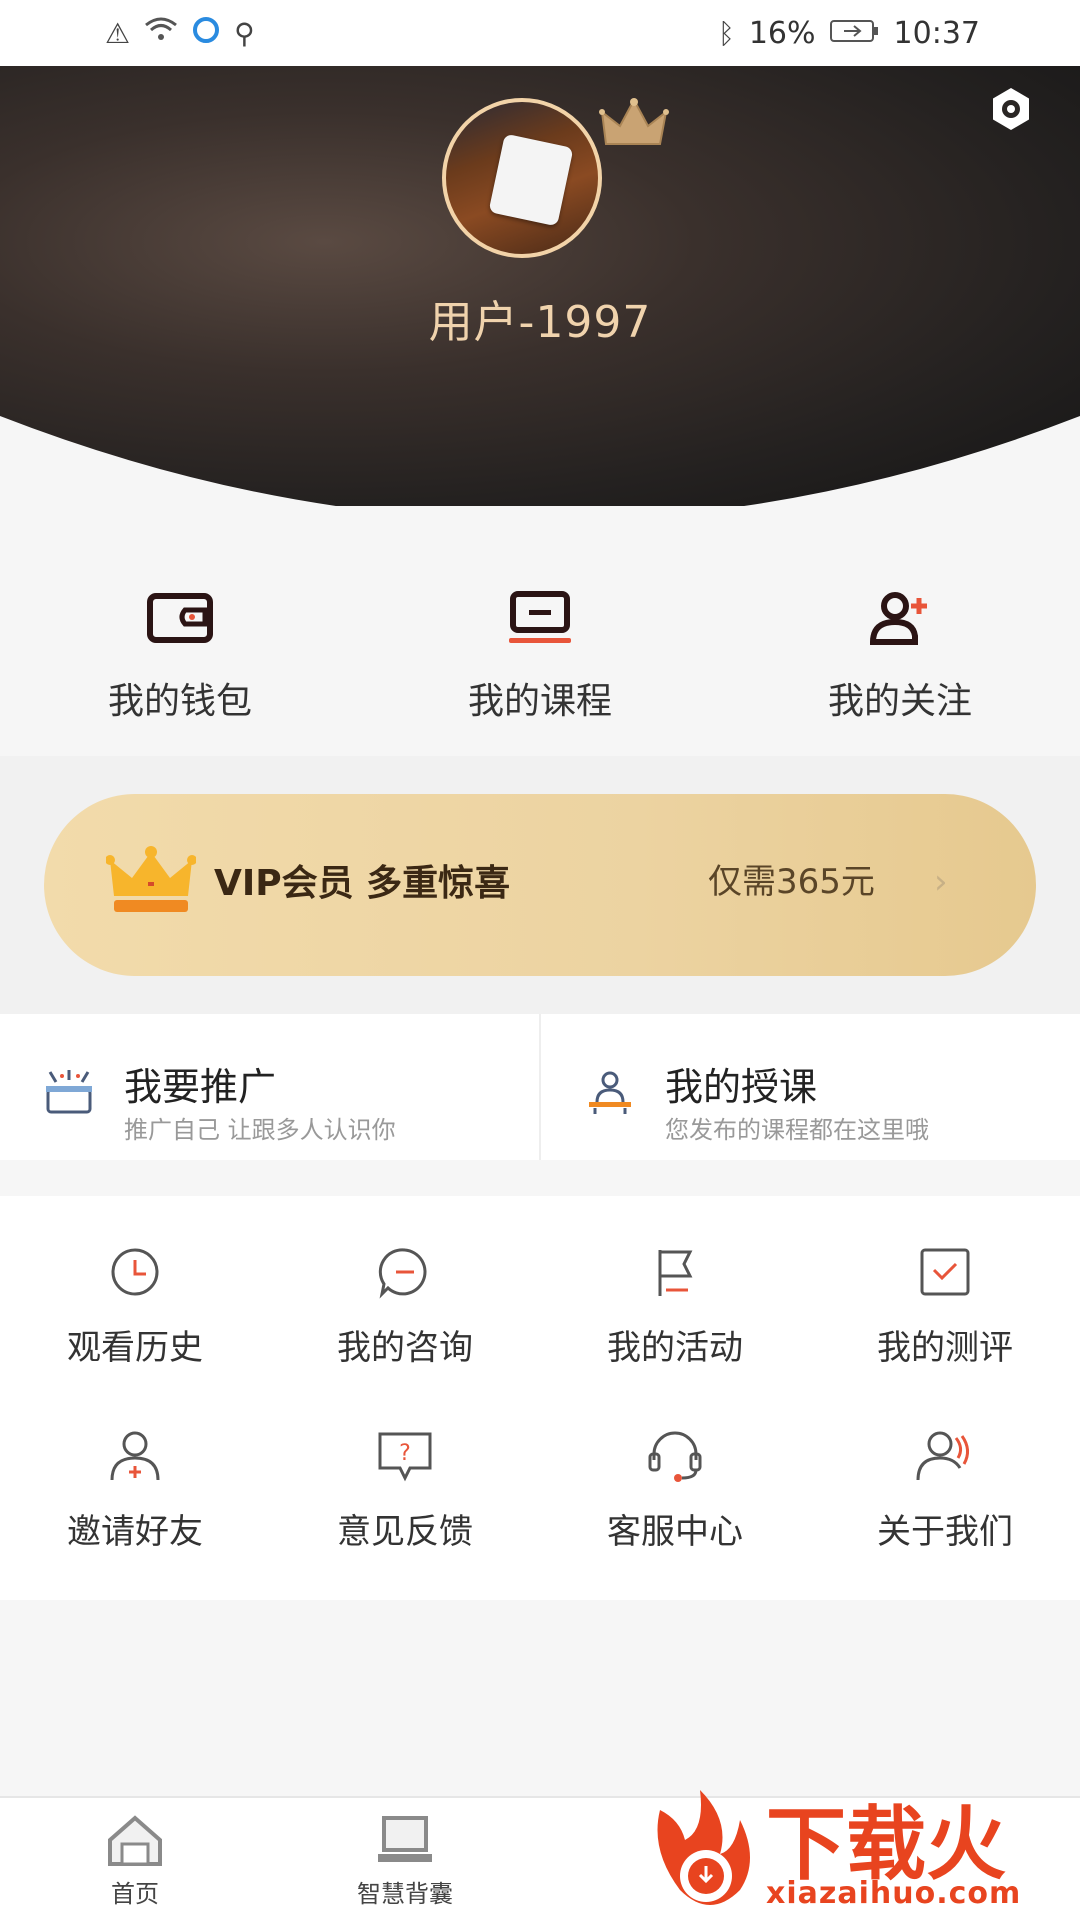 The width and height of the screenshot is (1080, 1920). I want to click on usb-icon: ⚲, so click(244, 33).